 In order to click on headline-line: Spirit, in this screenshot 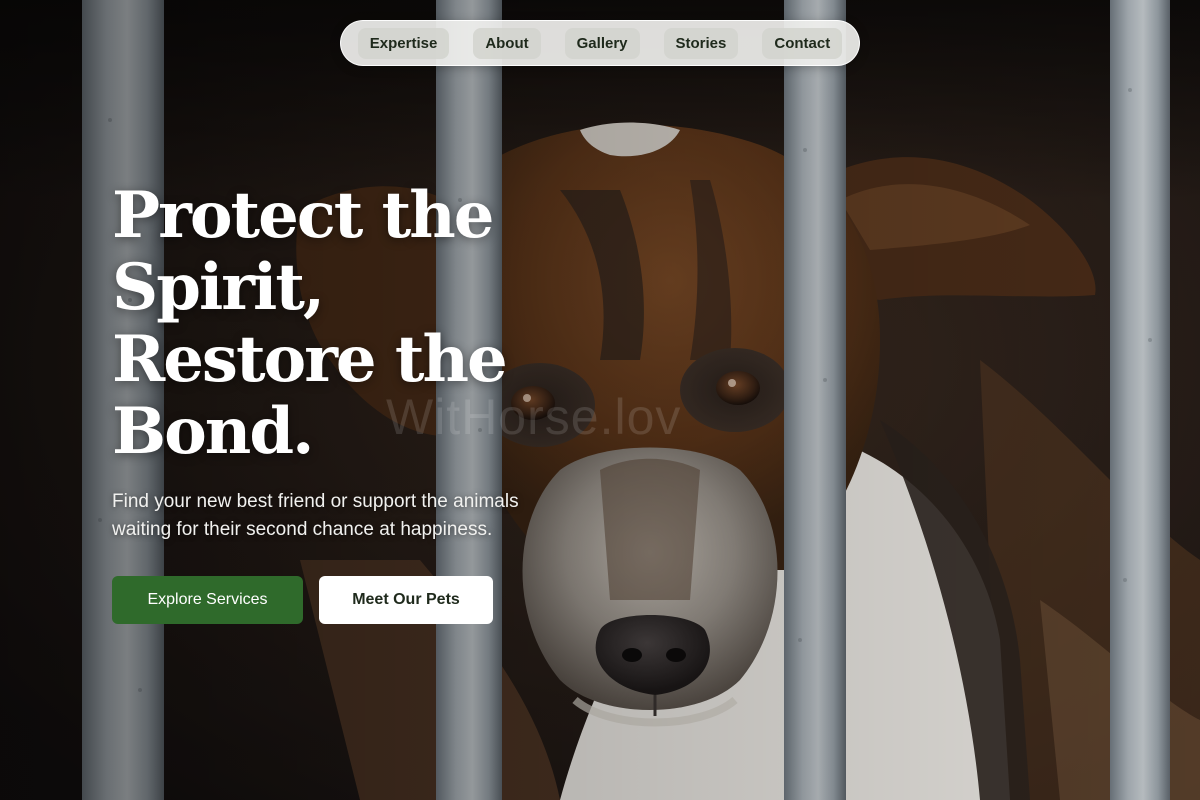, I will do `click(218, 287)`.